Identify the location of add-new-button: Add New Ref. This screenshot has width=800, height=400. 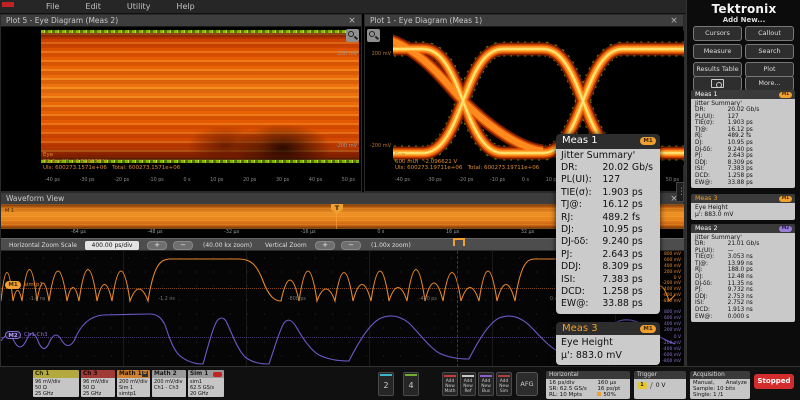
(468, 384).